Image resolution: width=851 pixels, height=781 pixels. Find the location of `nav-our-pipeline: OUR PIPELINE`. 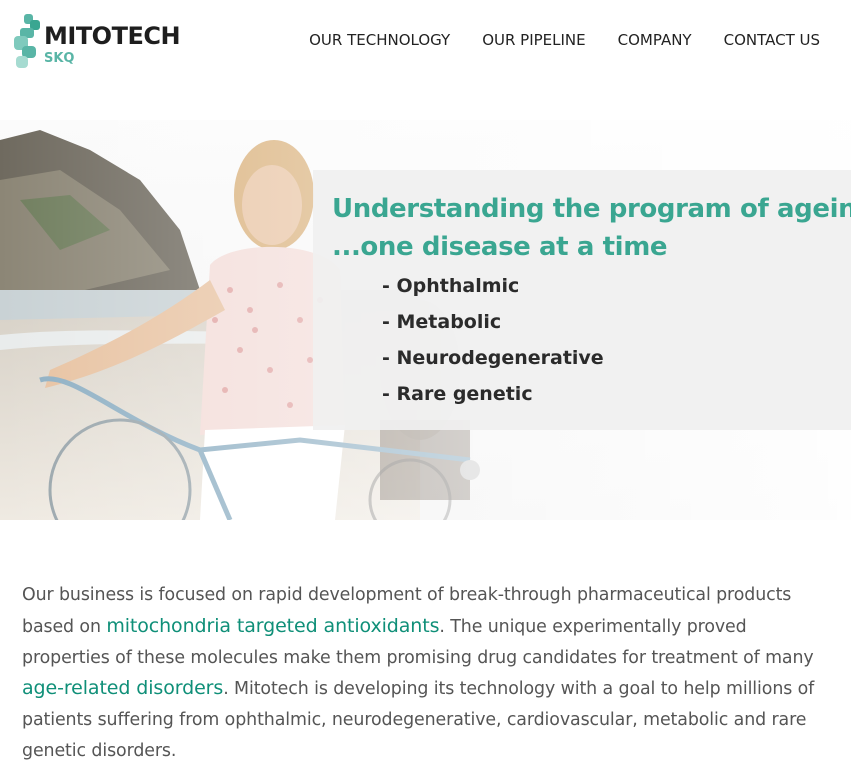

nav-our-pipeline: OUR PIPELINE is located at coordinates (533, 40).